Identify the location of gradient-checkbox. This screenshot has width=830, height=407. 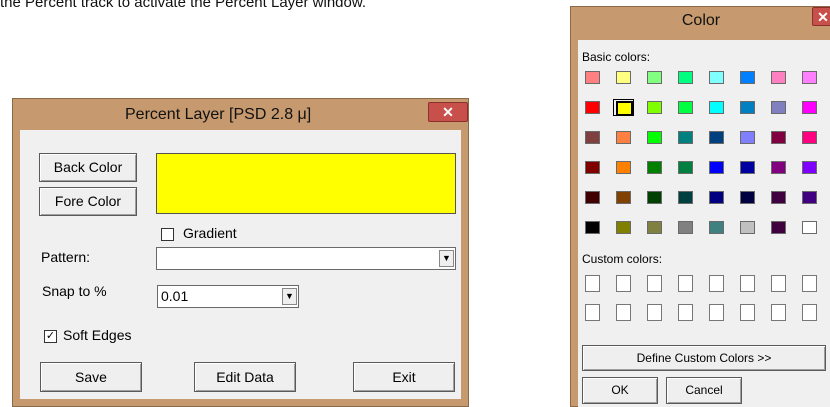
(167, 234).